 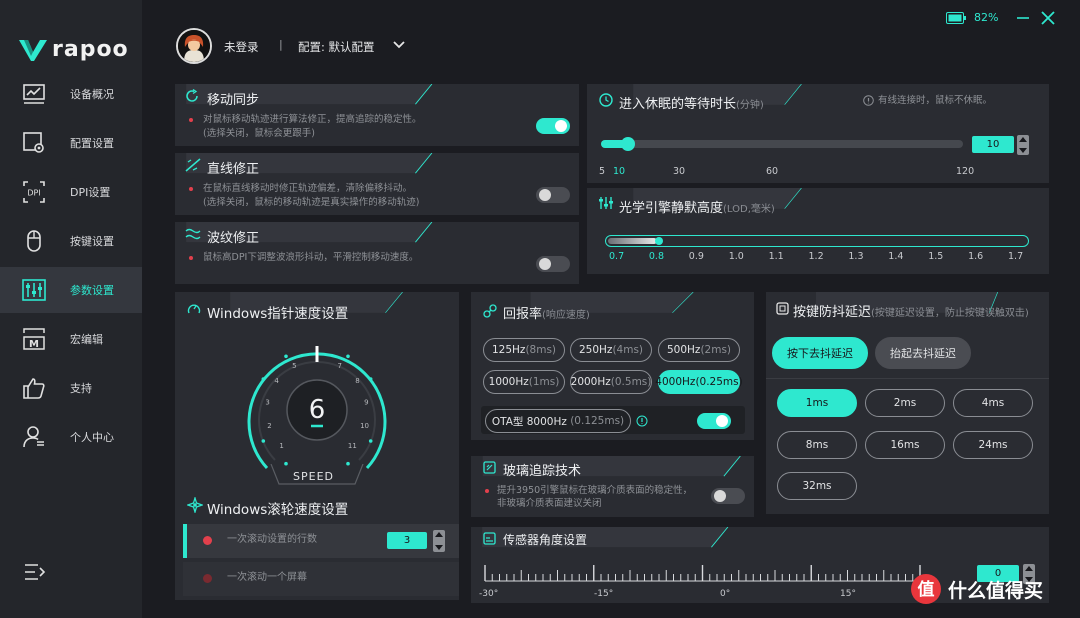 What do you see at coordinates (364, 426) in the screenshot?
I see `gauge-number: 10` at bounding box center [364, 426].